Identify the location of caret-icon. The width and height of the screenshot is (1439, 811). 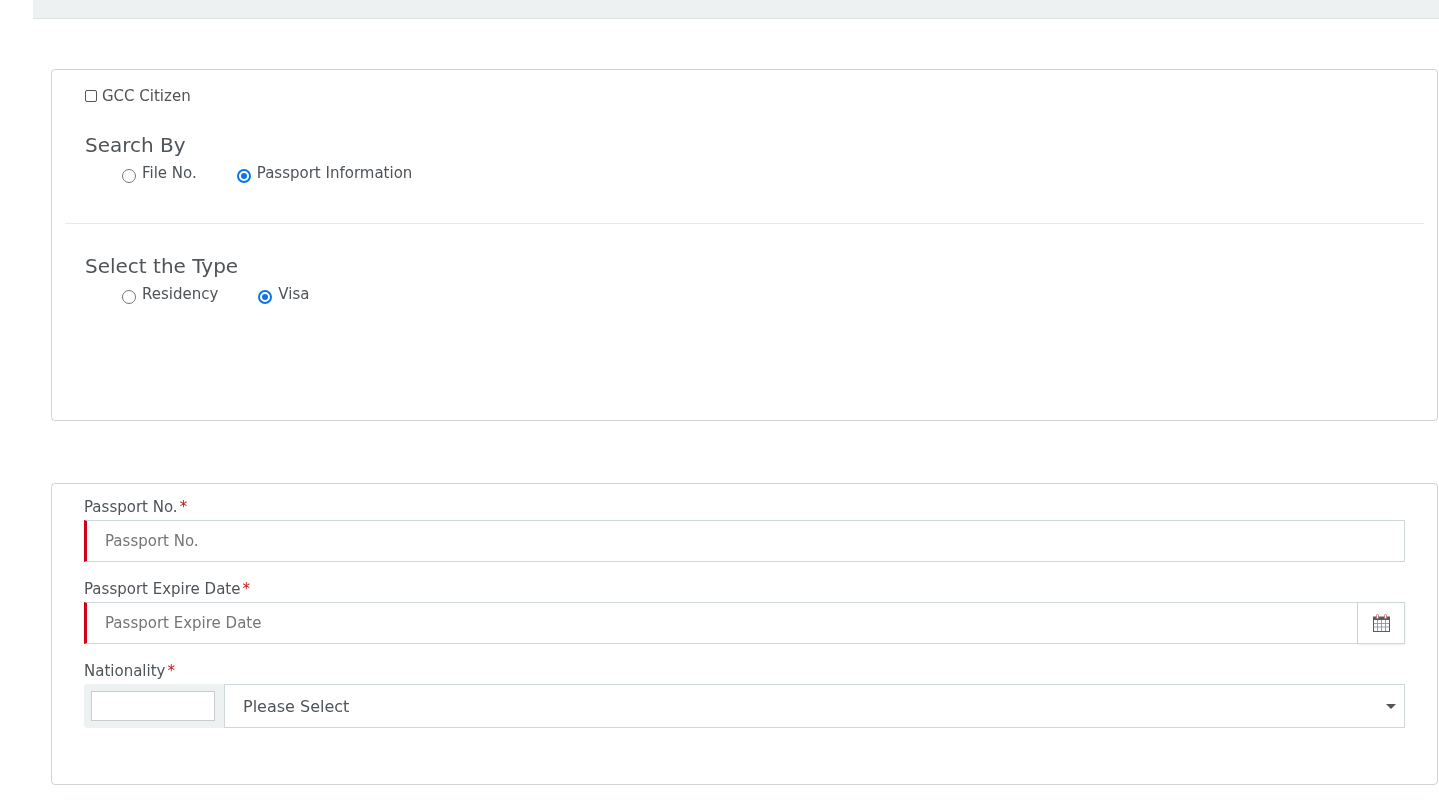
(1391, 706).